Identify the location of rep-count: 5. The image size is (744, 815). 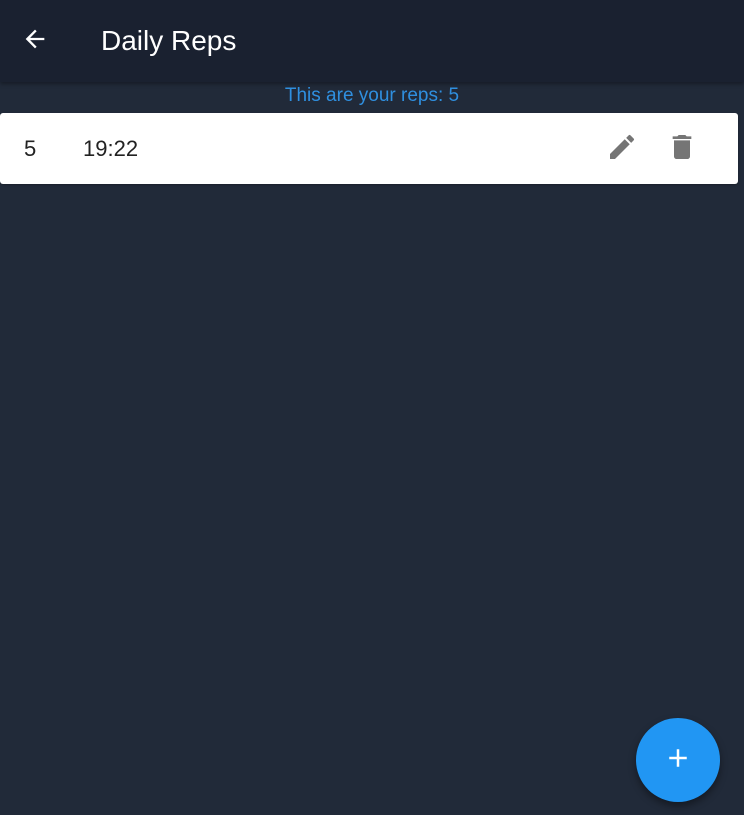
(30, 148).